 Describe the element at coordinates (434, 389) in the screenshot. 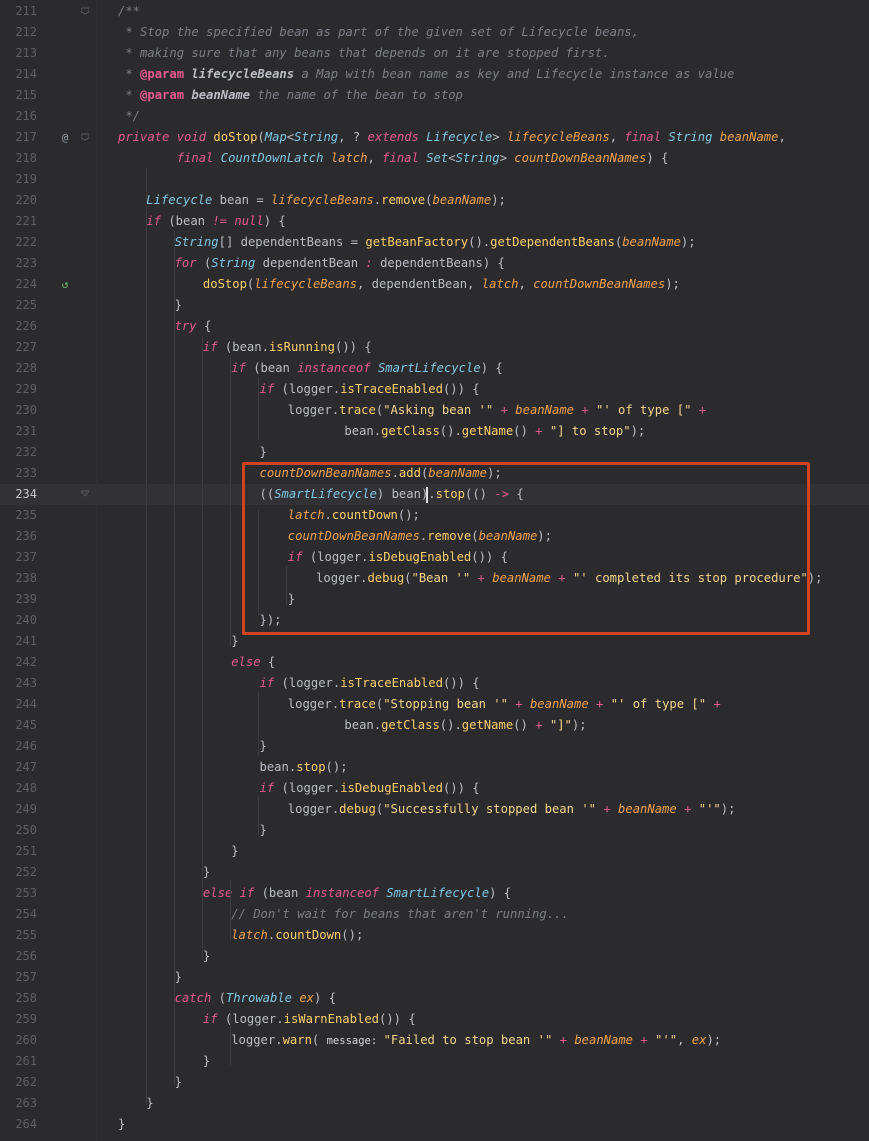

I see `code-line: 229 if (logger.isTraceEnabled()) {` at that location.